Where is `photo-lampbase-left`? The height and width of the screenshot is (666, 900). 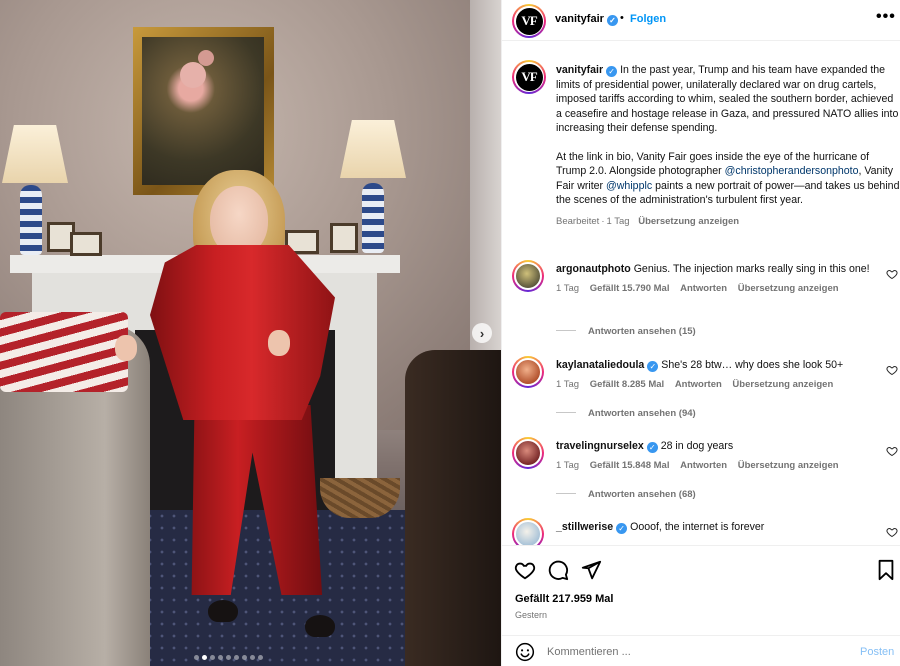
photo-lampbase-left is located at coordinates (31, 220).